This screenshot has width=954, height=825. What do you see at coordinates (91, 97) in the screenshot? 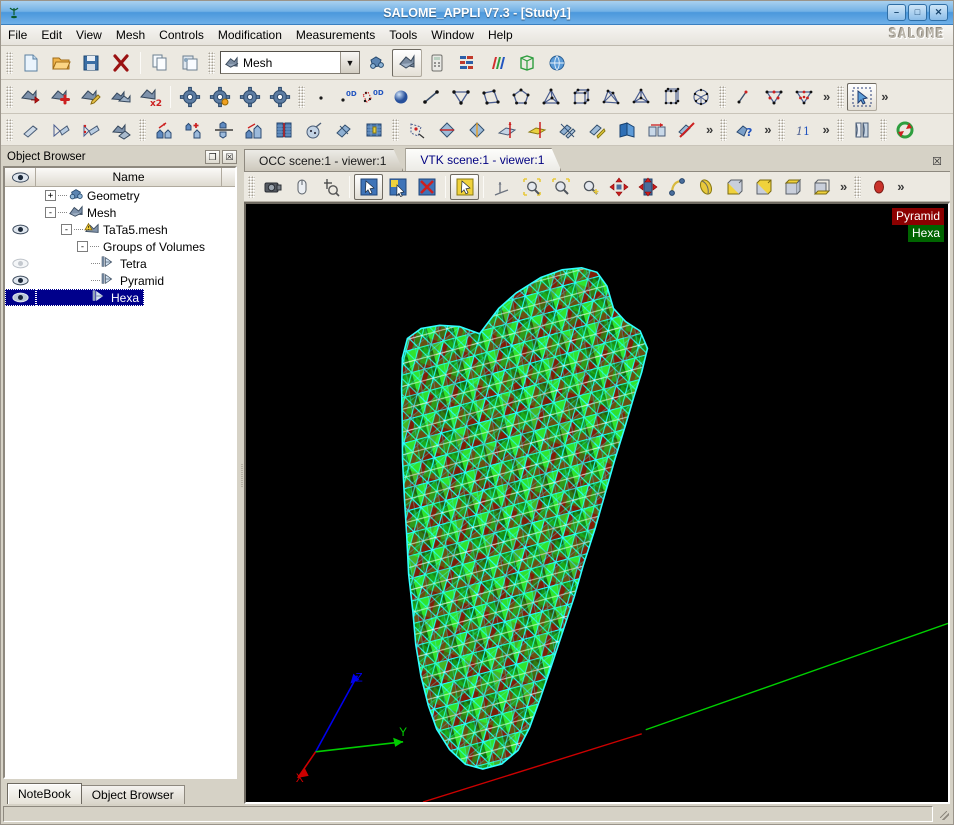
I see `edit-mesh-button` at bounding box center [91, 97].